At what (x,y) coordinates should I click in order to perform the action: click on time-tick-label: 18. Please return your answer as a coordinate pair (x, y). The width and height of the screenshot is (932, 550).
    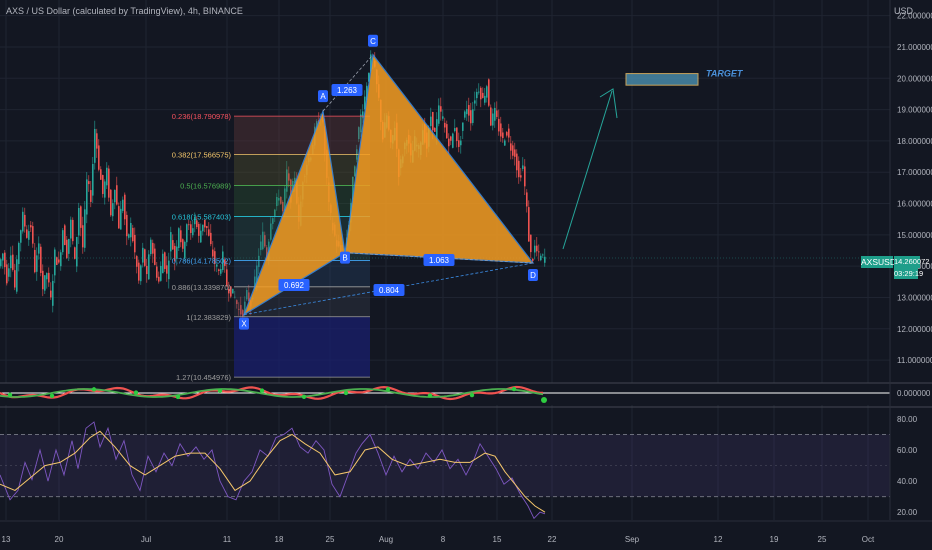
    Looking at the image, I should click on (279, 539).